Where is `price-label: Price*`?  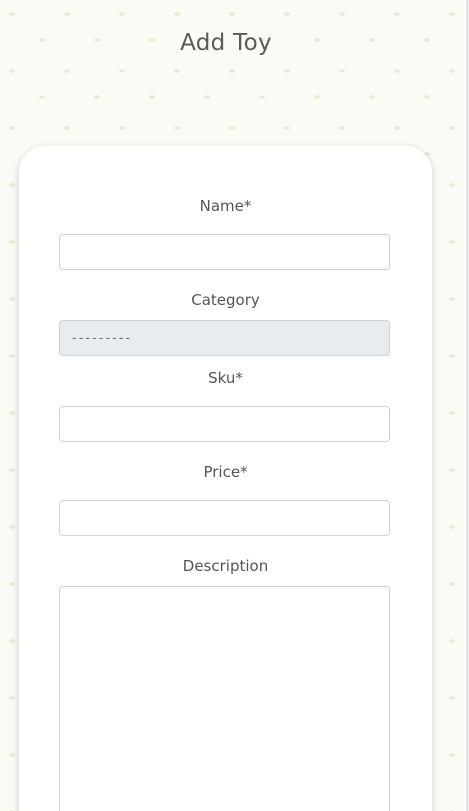 price-label: Price* is located at coordinates (225, 472).